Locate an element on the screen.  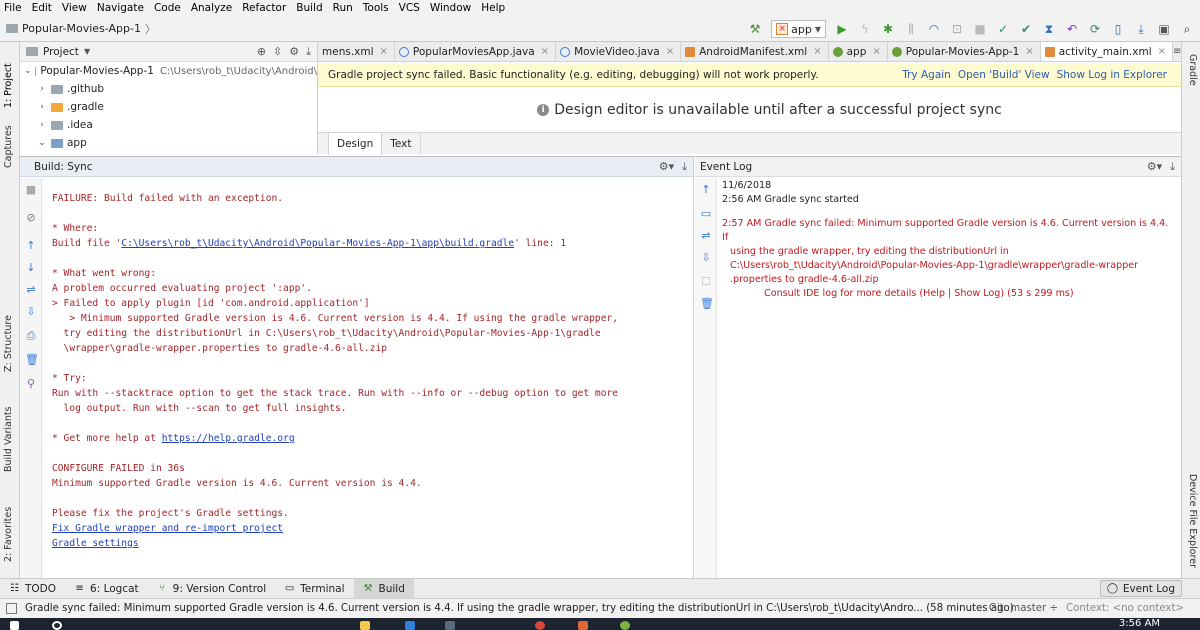
menu-help: Help is located at coordinates (493, 8).